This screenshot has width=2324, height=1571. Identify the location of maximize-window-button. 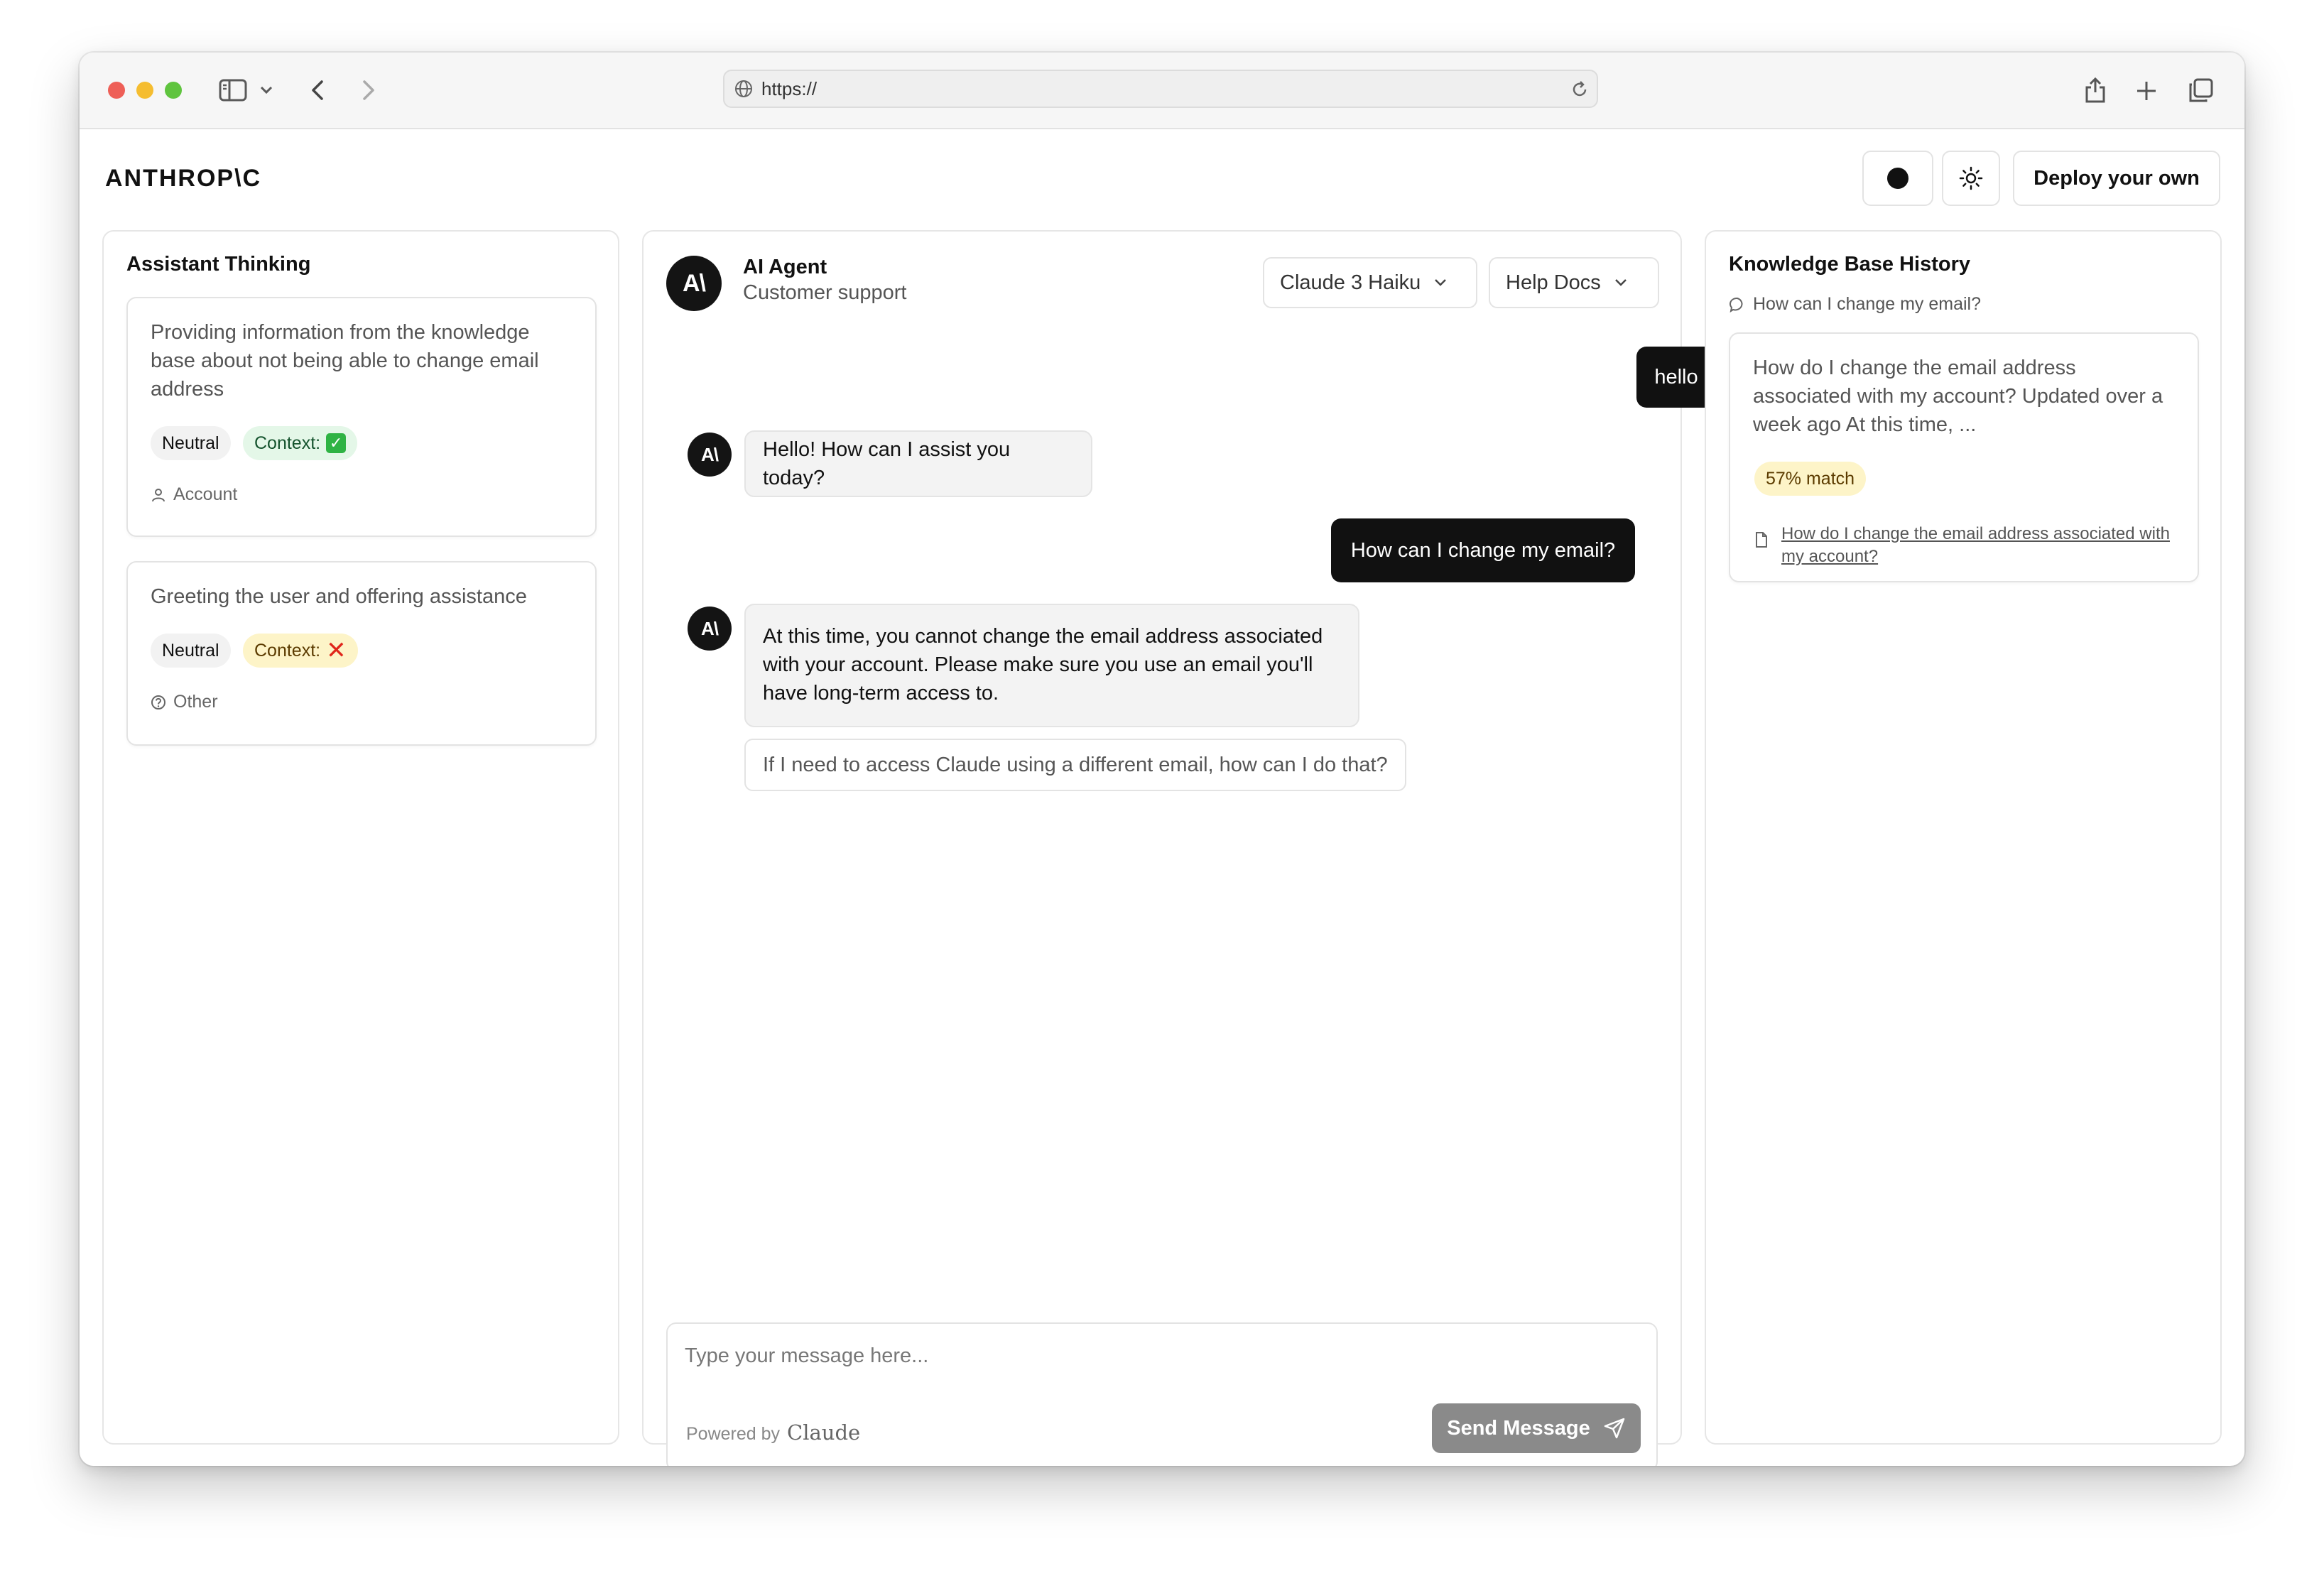
(173, 90).